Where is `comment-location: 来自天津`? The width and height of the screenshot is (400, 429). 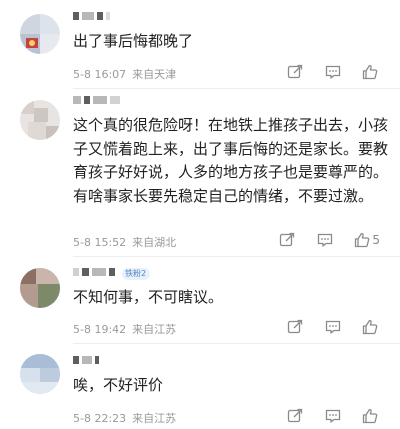 comment-location: 来自天津 is located at coordinates (154, 74).